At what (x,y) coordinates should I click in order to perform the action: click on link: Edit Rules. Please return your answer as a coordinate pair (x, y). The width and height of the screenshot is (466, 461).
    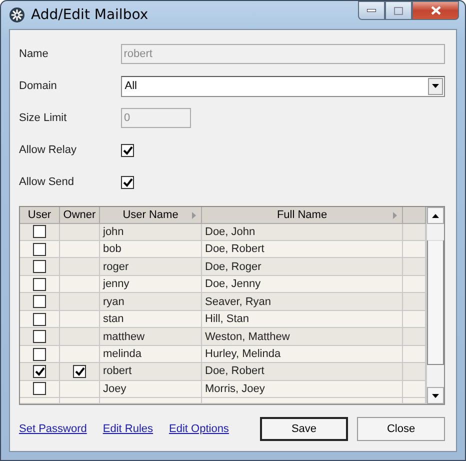
    Looking at the image, I should click on (128, 429).